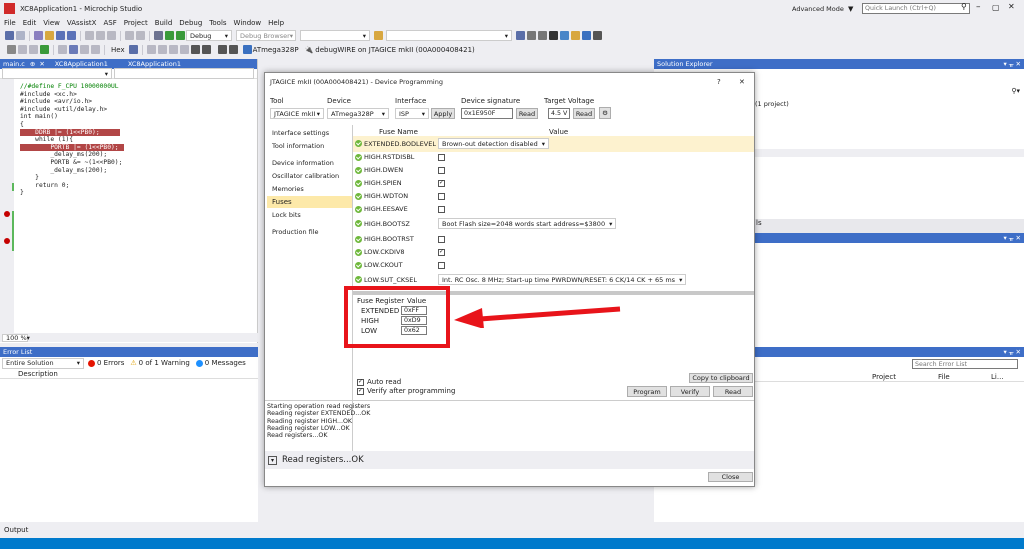  I want to click on advanced-mode-label: Advanced Mode, so click(818, 9).